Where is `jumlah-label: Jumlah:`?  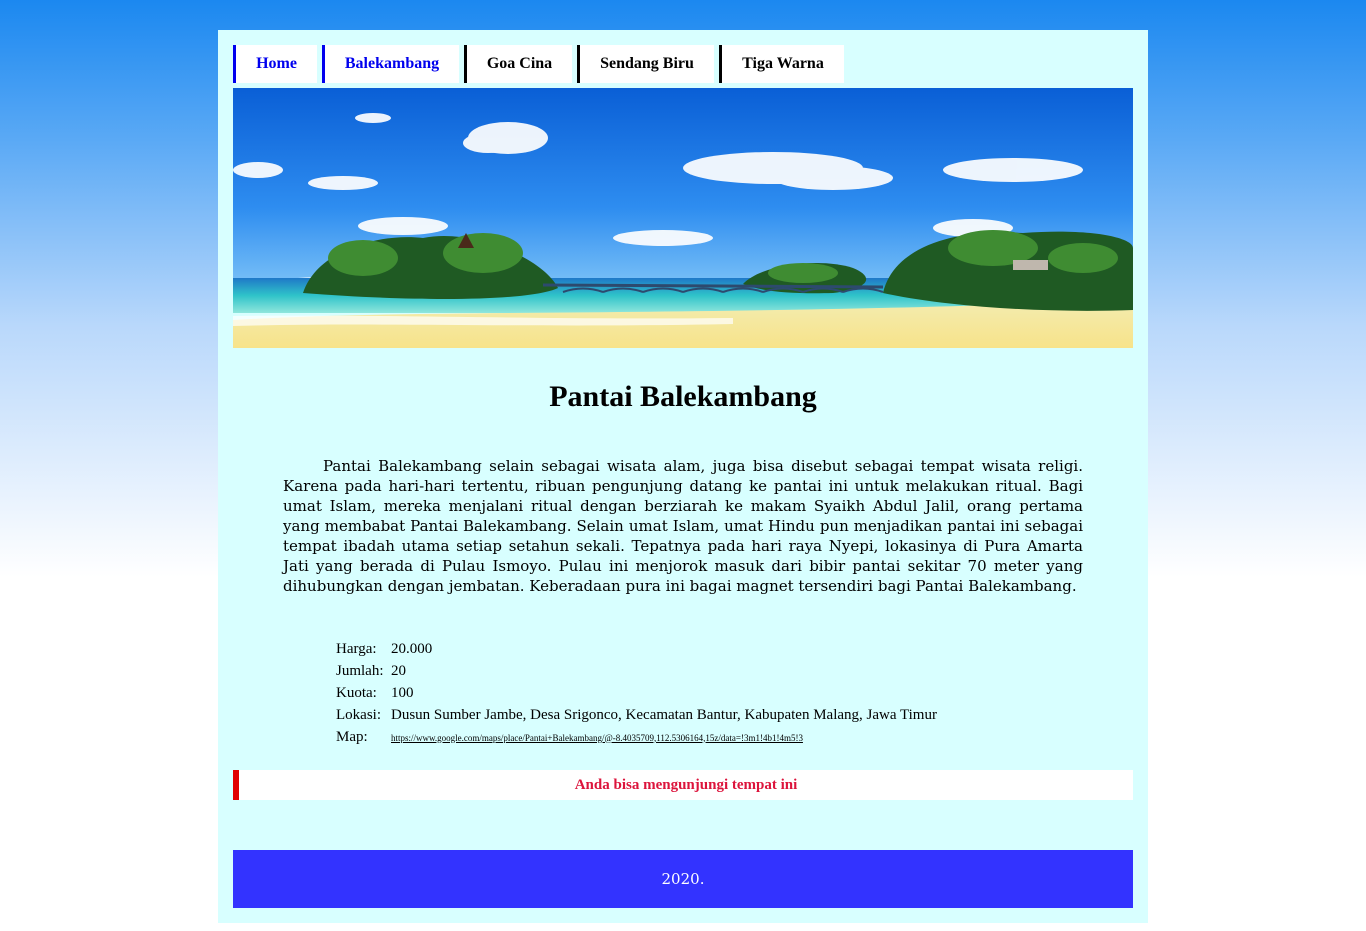
jumlah-label: Jumlah: is located at coordinates (360, 670).